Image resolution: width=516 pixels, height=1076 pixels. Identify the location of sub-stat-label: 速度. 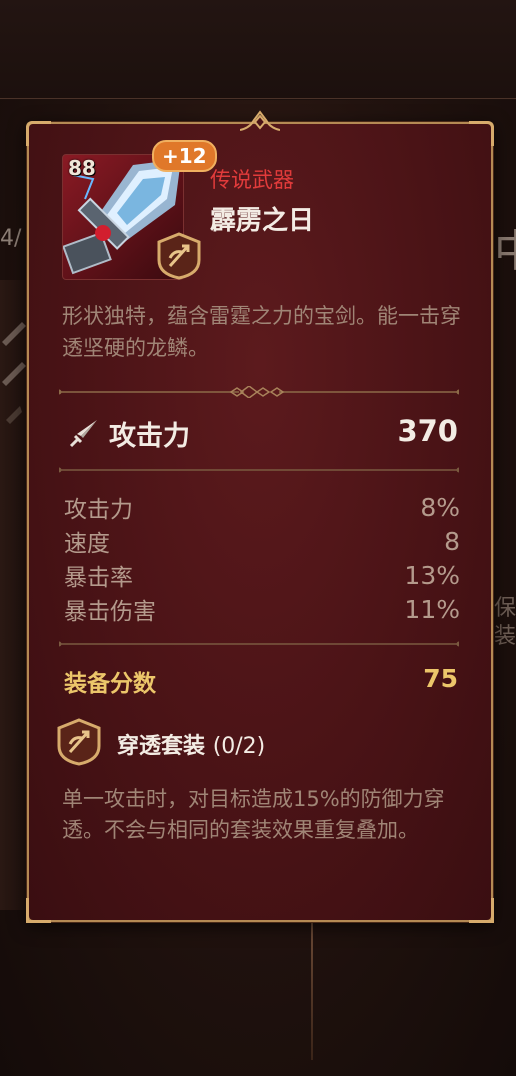
(87, 544).